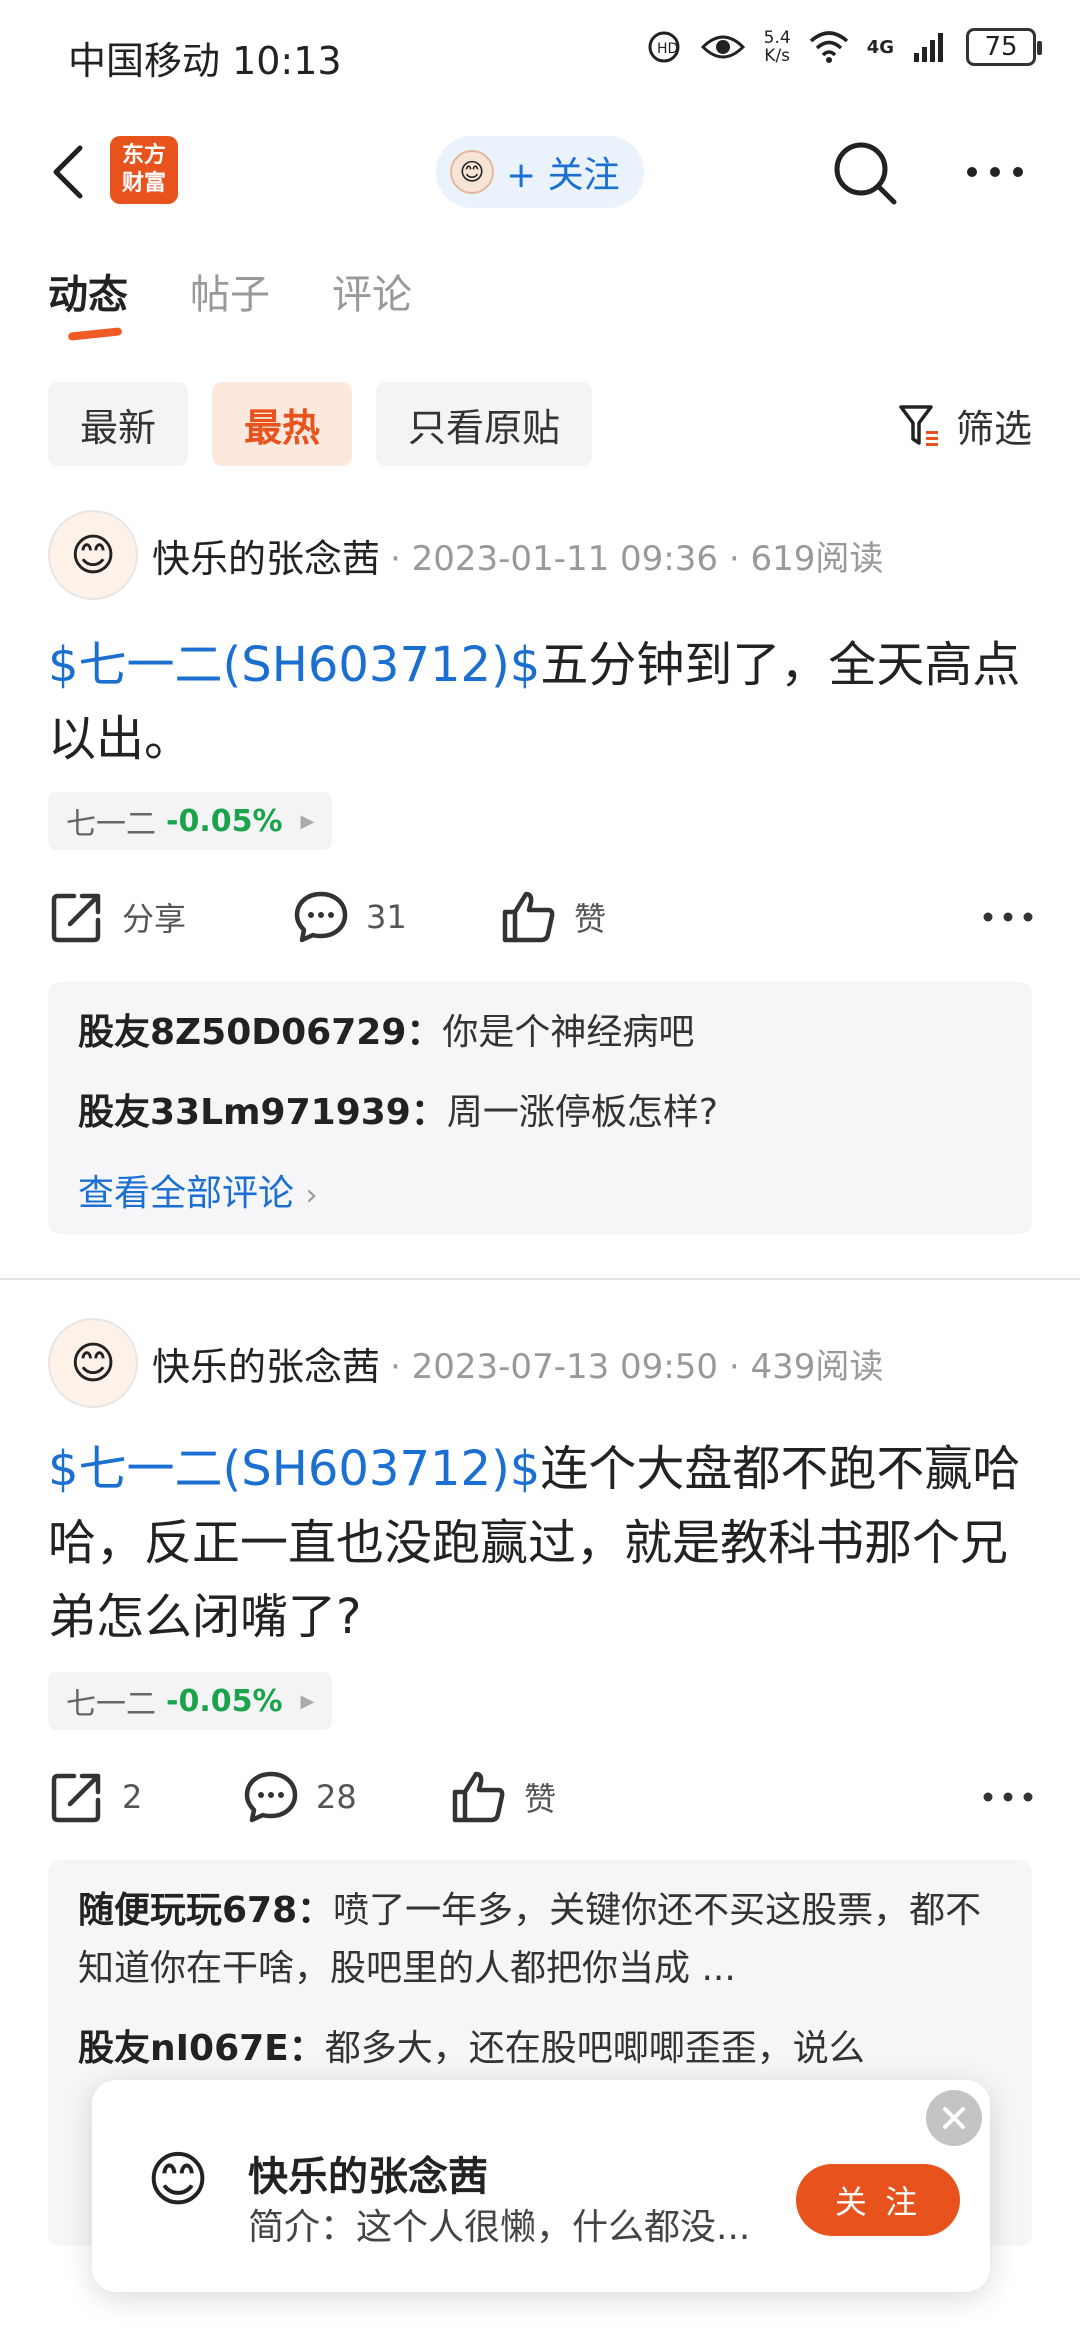  I want to click on filter-original-only: 只看原贴, so click(484, 424).